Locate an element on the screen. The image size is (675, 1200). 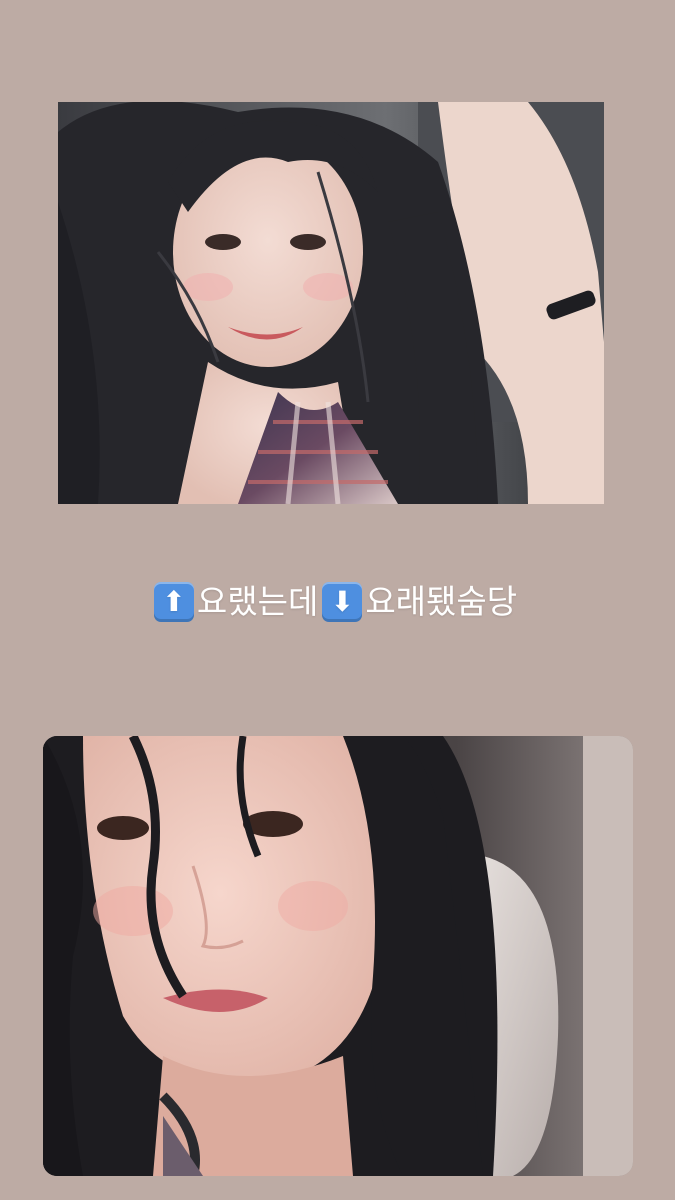
caption-text-before: 요랬는데 is located at coordinates (257, 601).